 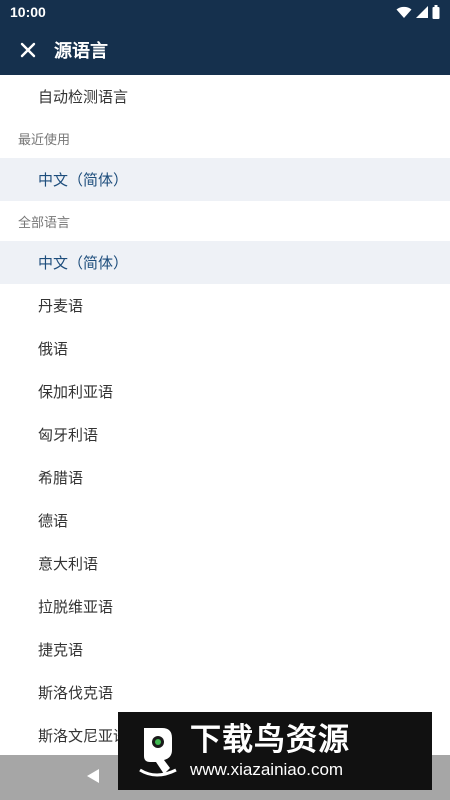 I want to click on auto-detect-item: 自动检测语言, so click(x=225, y=96).